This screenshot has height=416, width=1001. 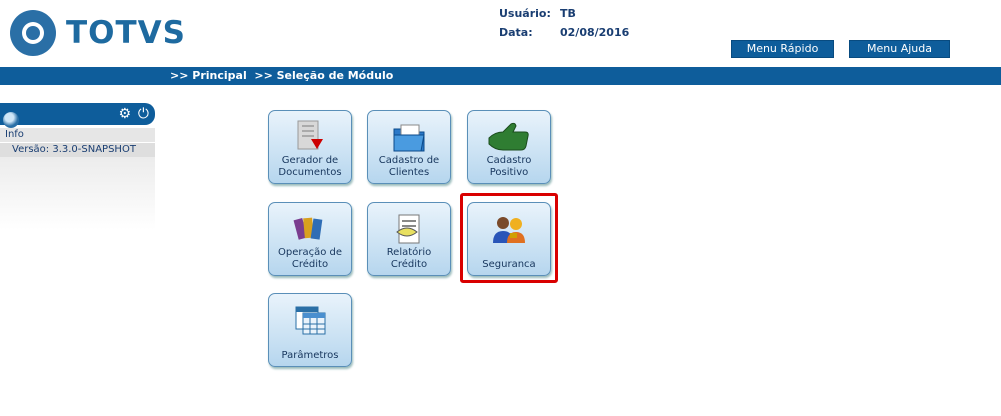 I want to click on user-label: Usuário:, so click(x=525, y=13).